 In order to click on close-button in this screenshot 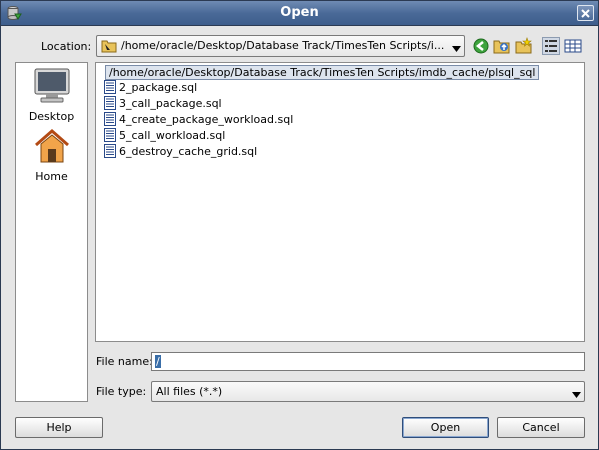, I will do `click(585, 13)`.